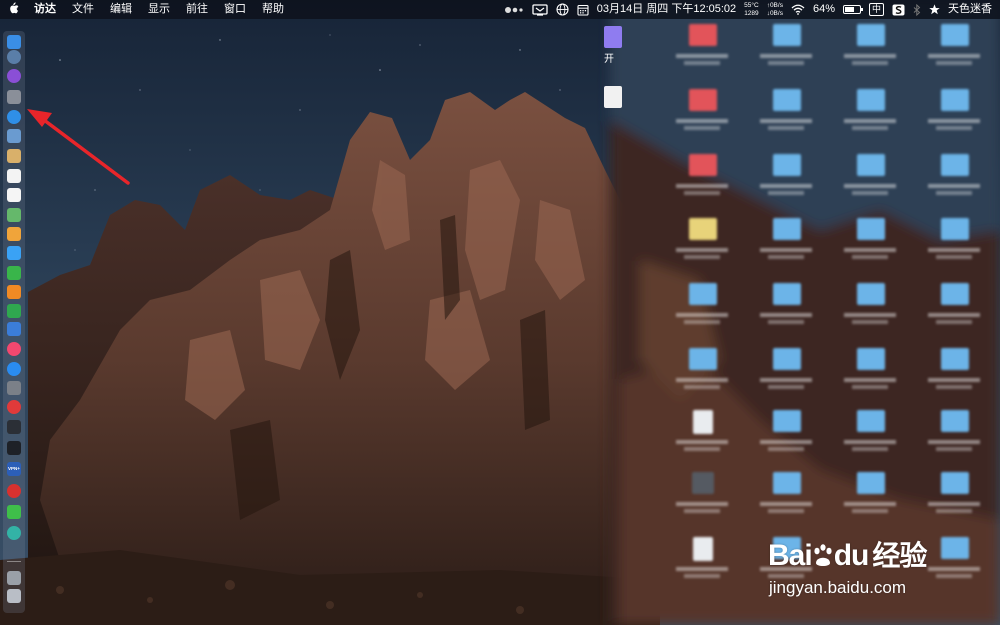 The image size is (1000, 625). Describe the element at coordinates (14, 596) in the screenshot. I see `trash-icon` at that location.